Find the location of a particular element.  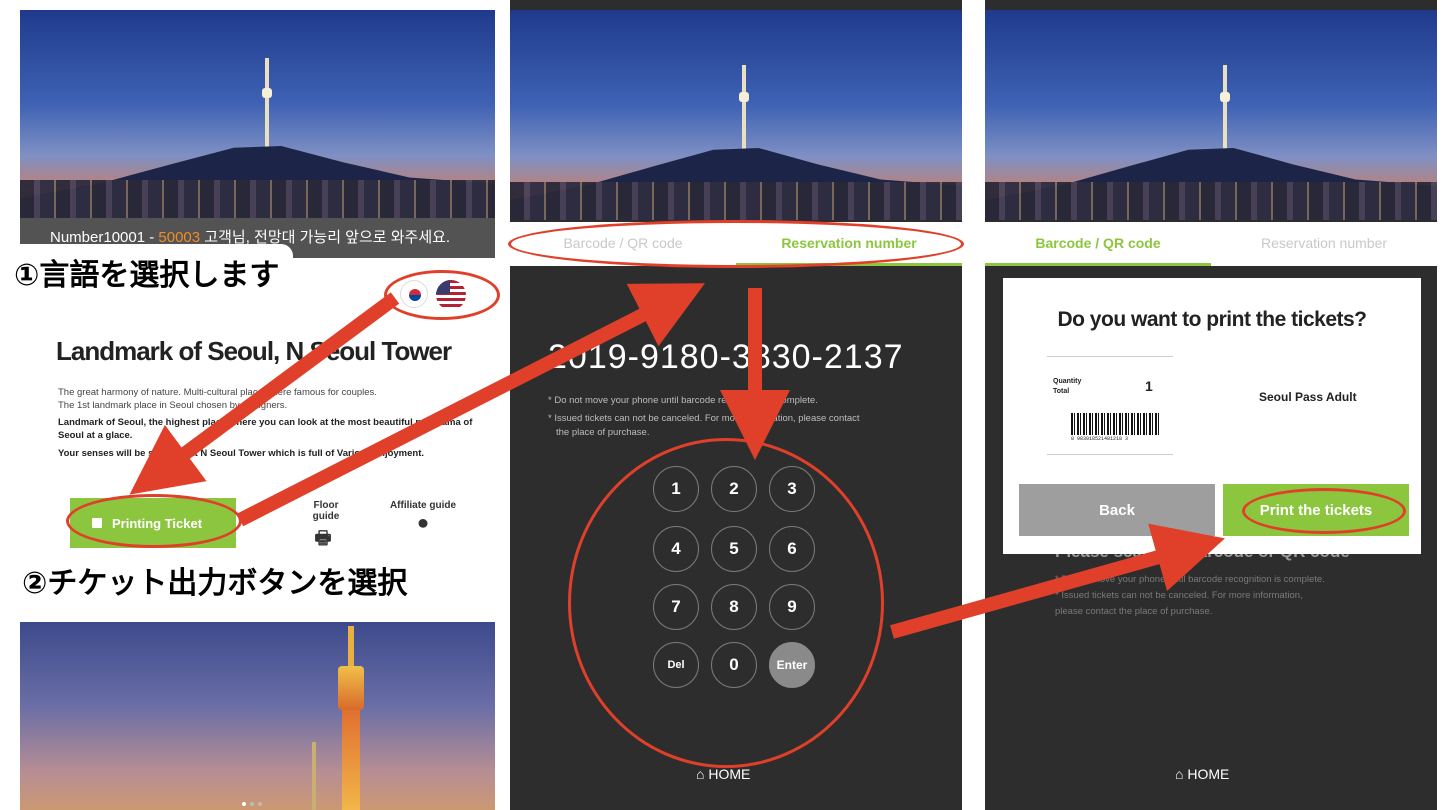

arrow-button-to-tab is located at coordinates (470, 405).